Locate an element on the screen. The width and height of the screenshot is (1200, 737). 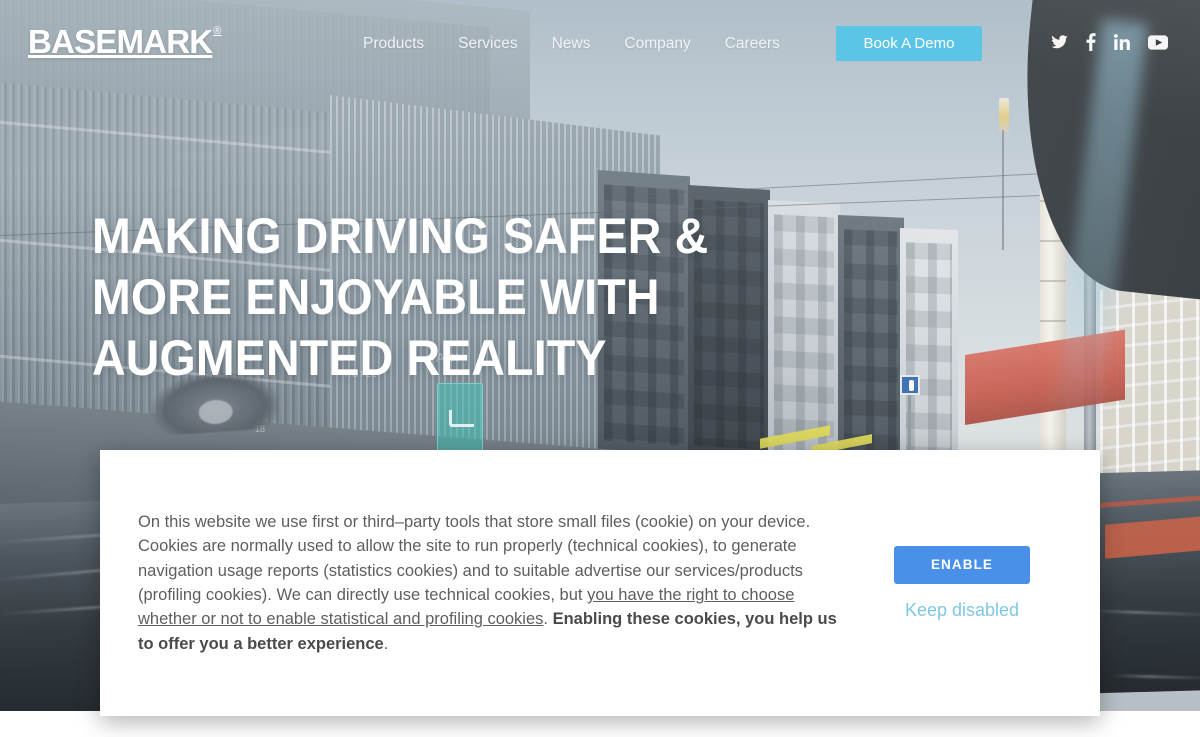
logo-text: BASEMARK is located at coordinates (120, 41).